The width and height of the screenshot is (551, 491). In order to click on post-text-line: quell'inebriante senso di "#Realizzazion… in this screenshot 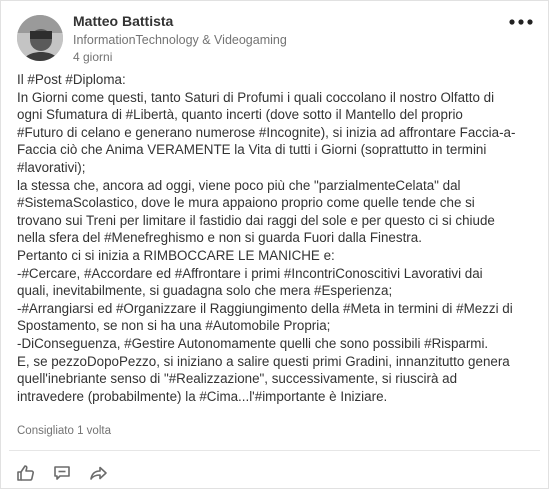, I will do `click(237, 379)`.